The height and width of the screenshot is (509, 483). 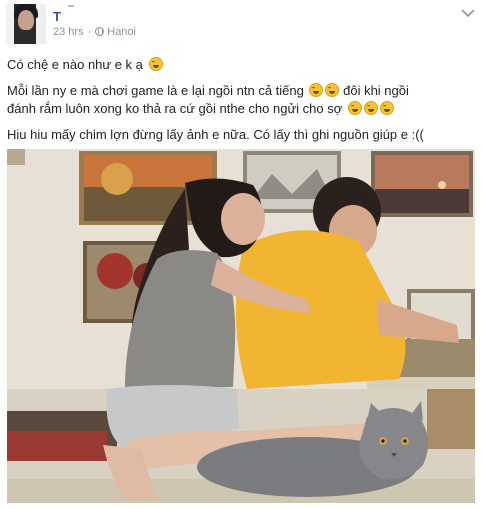 What do you see at coordinates (376, 90) in the screenshot?
I see `message-line-2b: đôi khi ngồi` at bounding box center [376, 90].